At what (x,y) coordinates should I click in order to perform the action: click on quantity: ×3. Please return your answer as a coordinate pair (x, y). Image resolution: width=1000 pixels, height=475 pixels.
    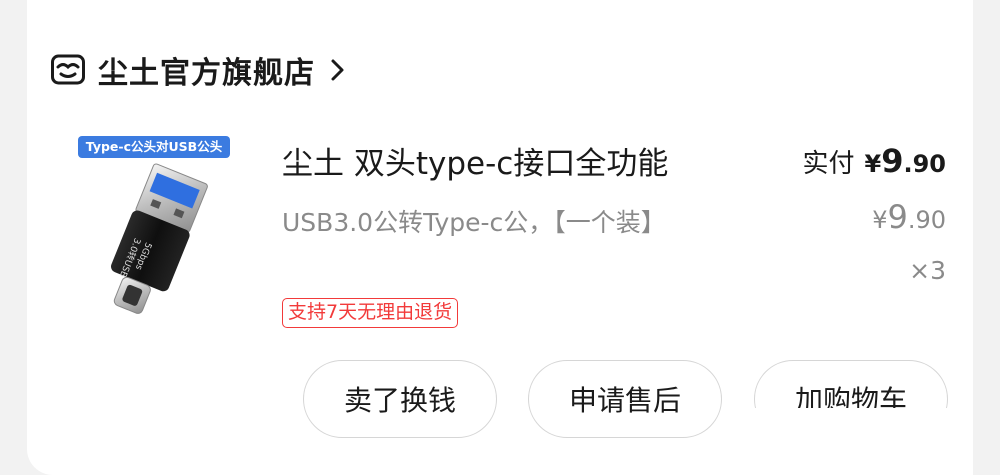
    Looking at the image, I should click on (927, 270).